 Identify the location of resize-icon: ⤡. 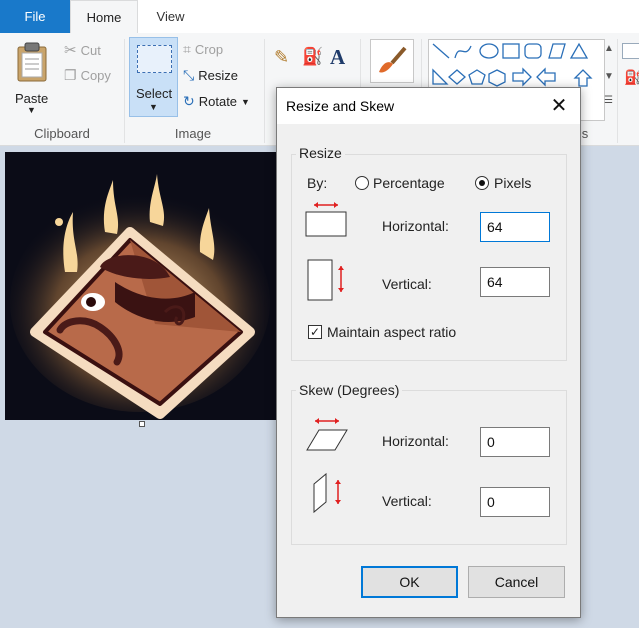
(189, 75).